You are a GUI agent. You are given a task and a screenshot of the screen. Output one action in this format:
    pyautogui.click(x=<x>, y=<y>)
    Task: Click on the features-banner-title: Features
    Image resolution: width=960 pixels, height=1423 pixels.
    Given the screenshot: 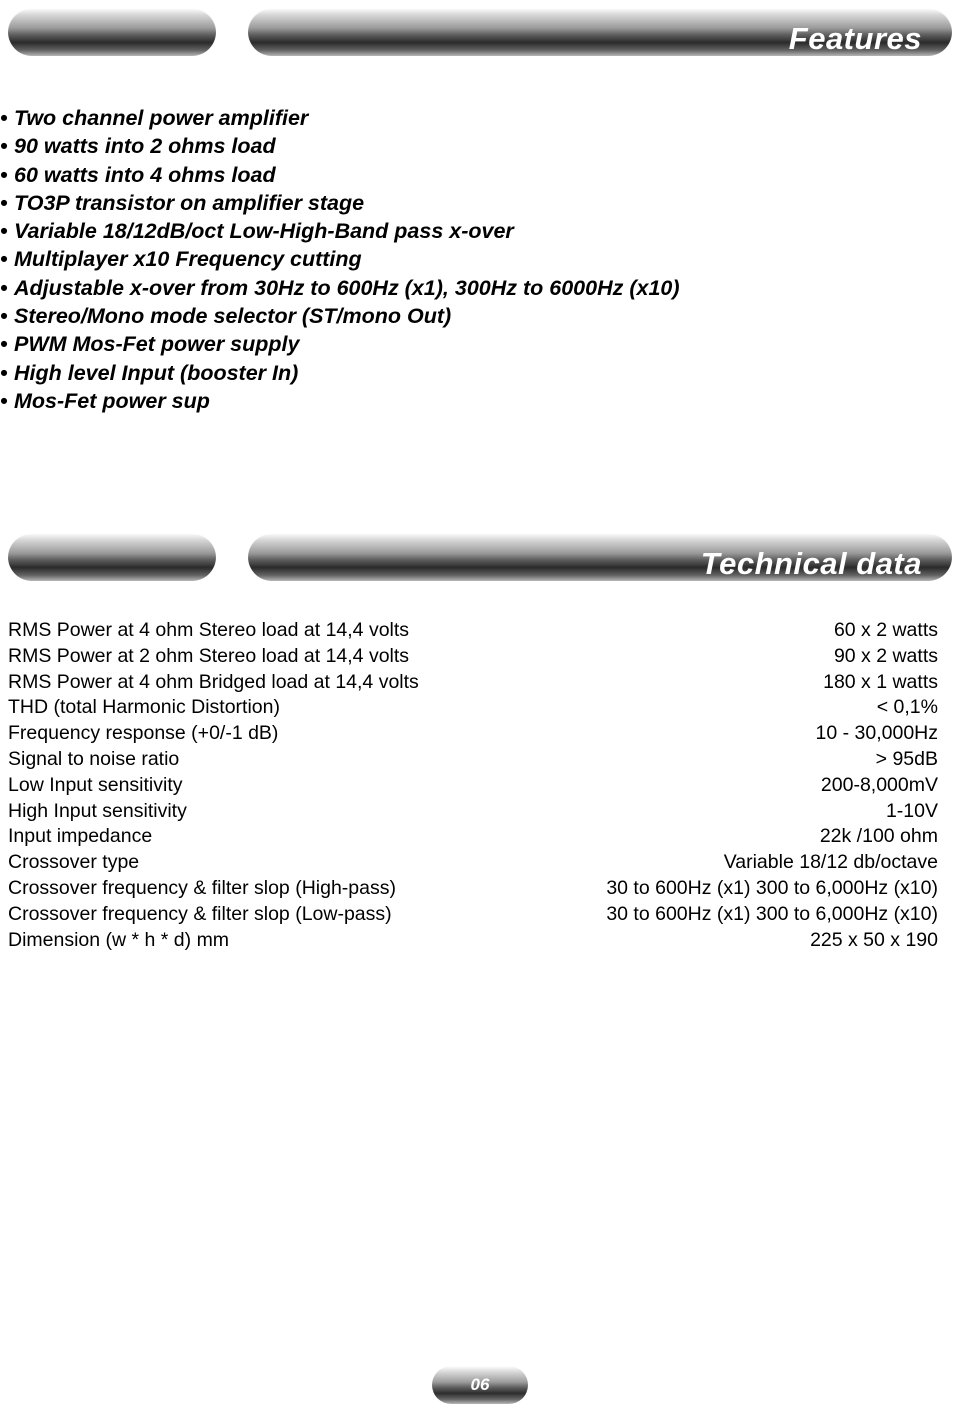 What is the action you would take?
    pyautogui.click(x=855, y=38)
    